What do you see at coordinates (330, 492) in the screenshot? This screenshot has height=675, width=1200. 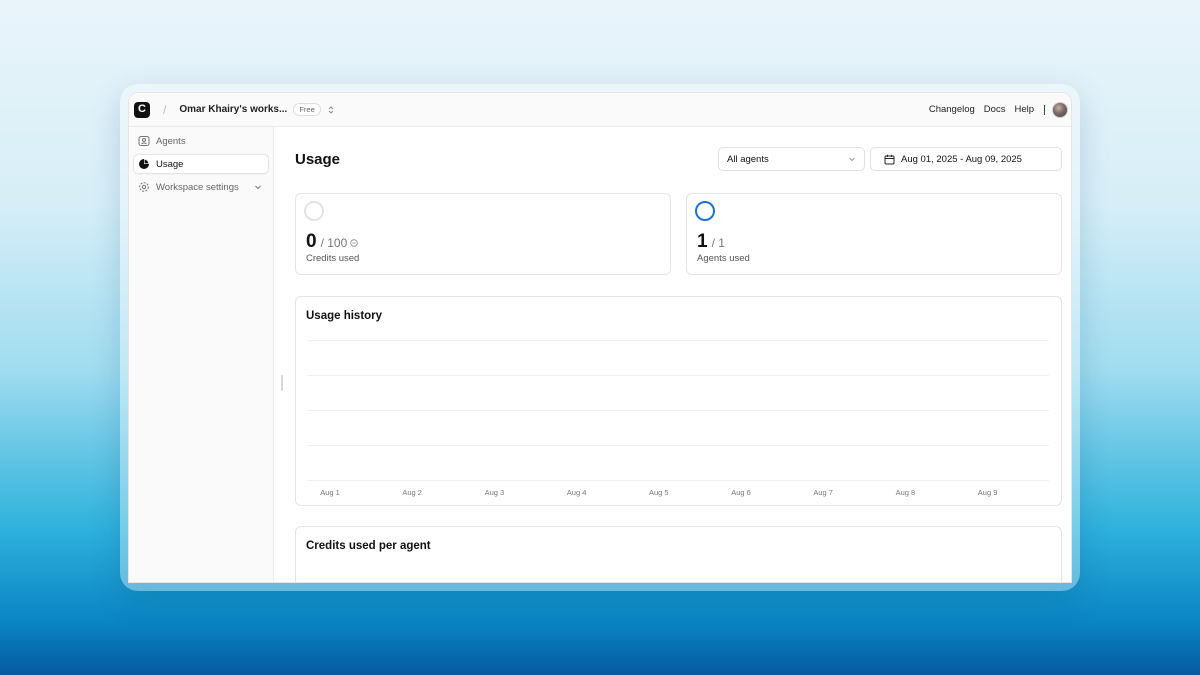 I see `x-tick-label: Aug 1` at bounding box center [330, 492].